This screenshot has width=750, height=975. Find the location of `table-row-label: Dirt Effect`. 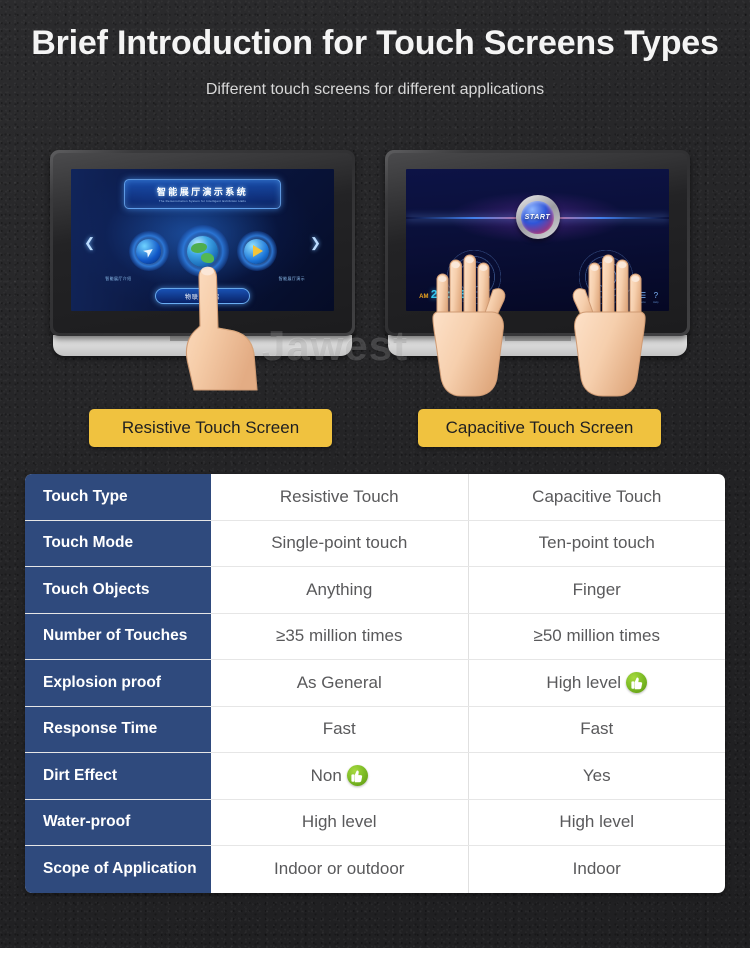

table-row-label: Dirt Effect is located at coordinates (118, 776).